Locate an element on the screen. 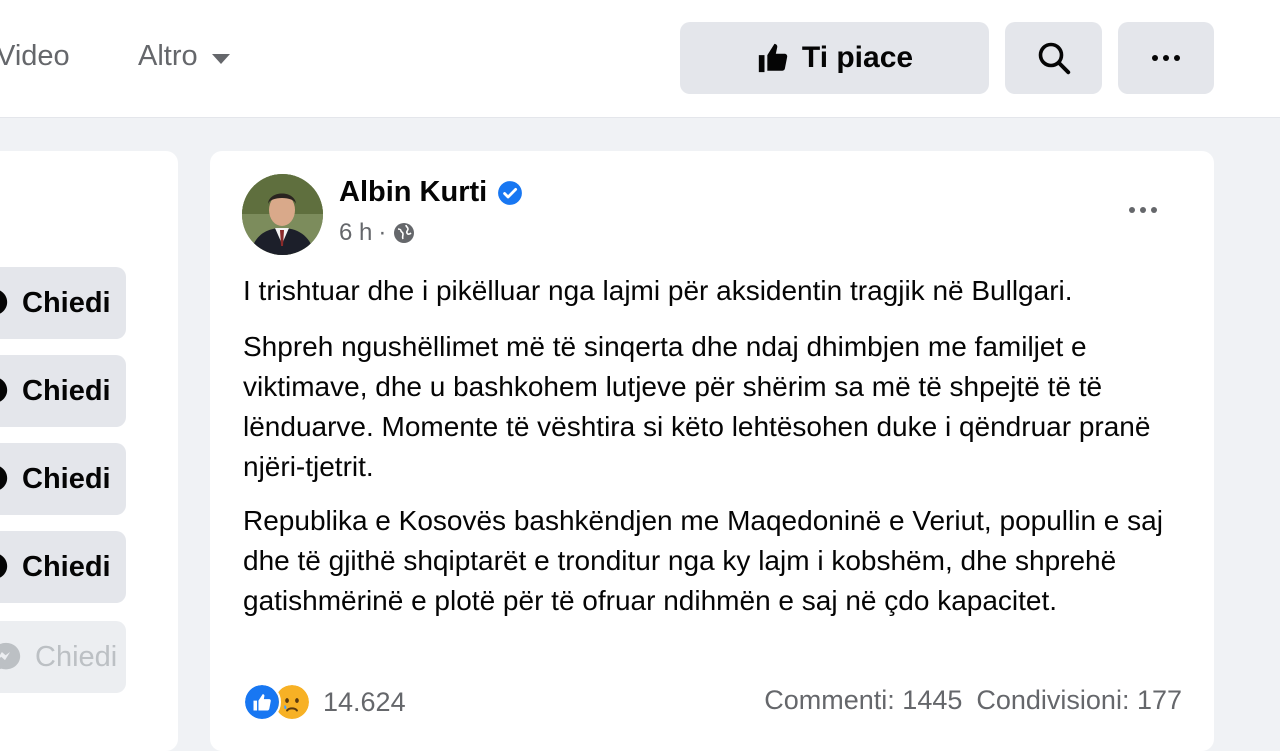  ask-button-4: Chiedi is located at coordinates (63, 567).